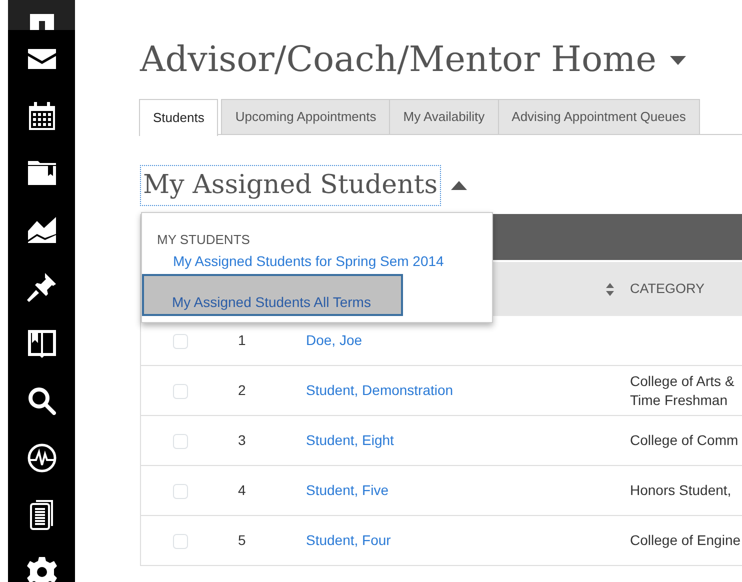 The image size is (742, 582). What do you see at coordinates (334, 340) in the screenshot?
I see `student-name-link: Doe, Joe` at bounding box center [334, 340].